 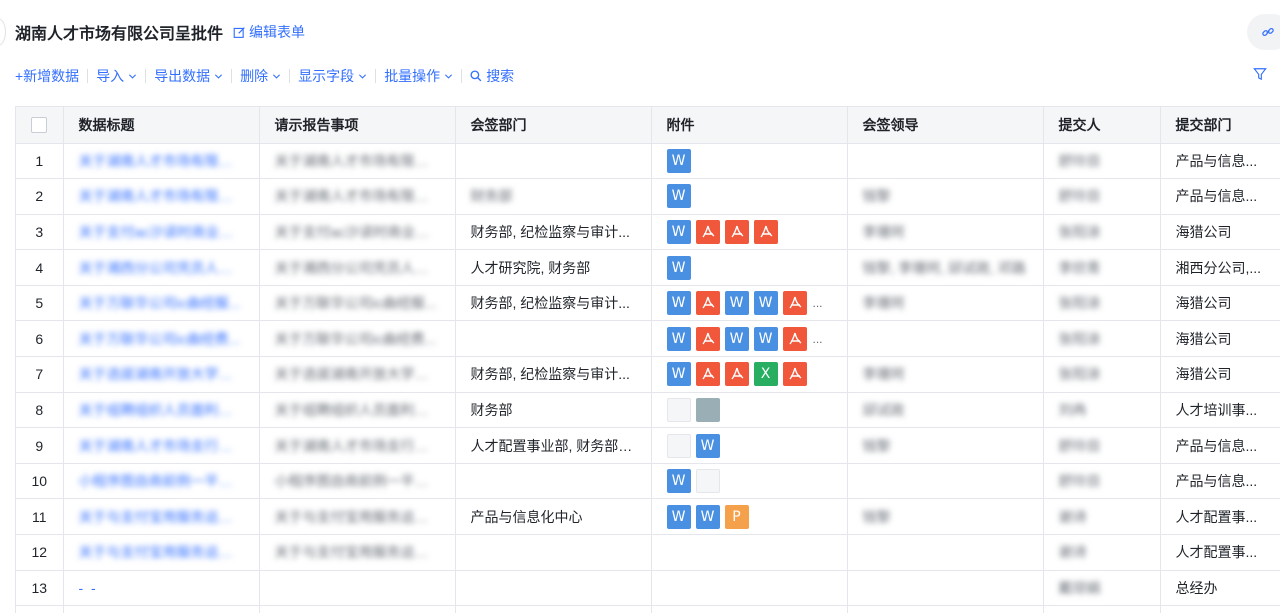 I want to click on edit-form-link: 编辑表单, so click(x=269, y=32).